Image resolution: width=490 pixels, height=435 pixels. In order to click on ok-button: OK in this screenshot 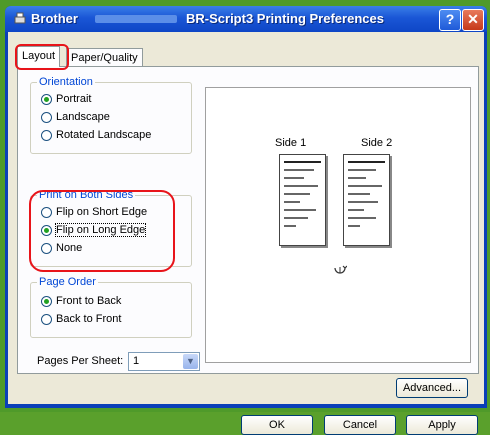, I will do `click(277, 425)`.